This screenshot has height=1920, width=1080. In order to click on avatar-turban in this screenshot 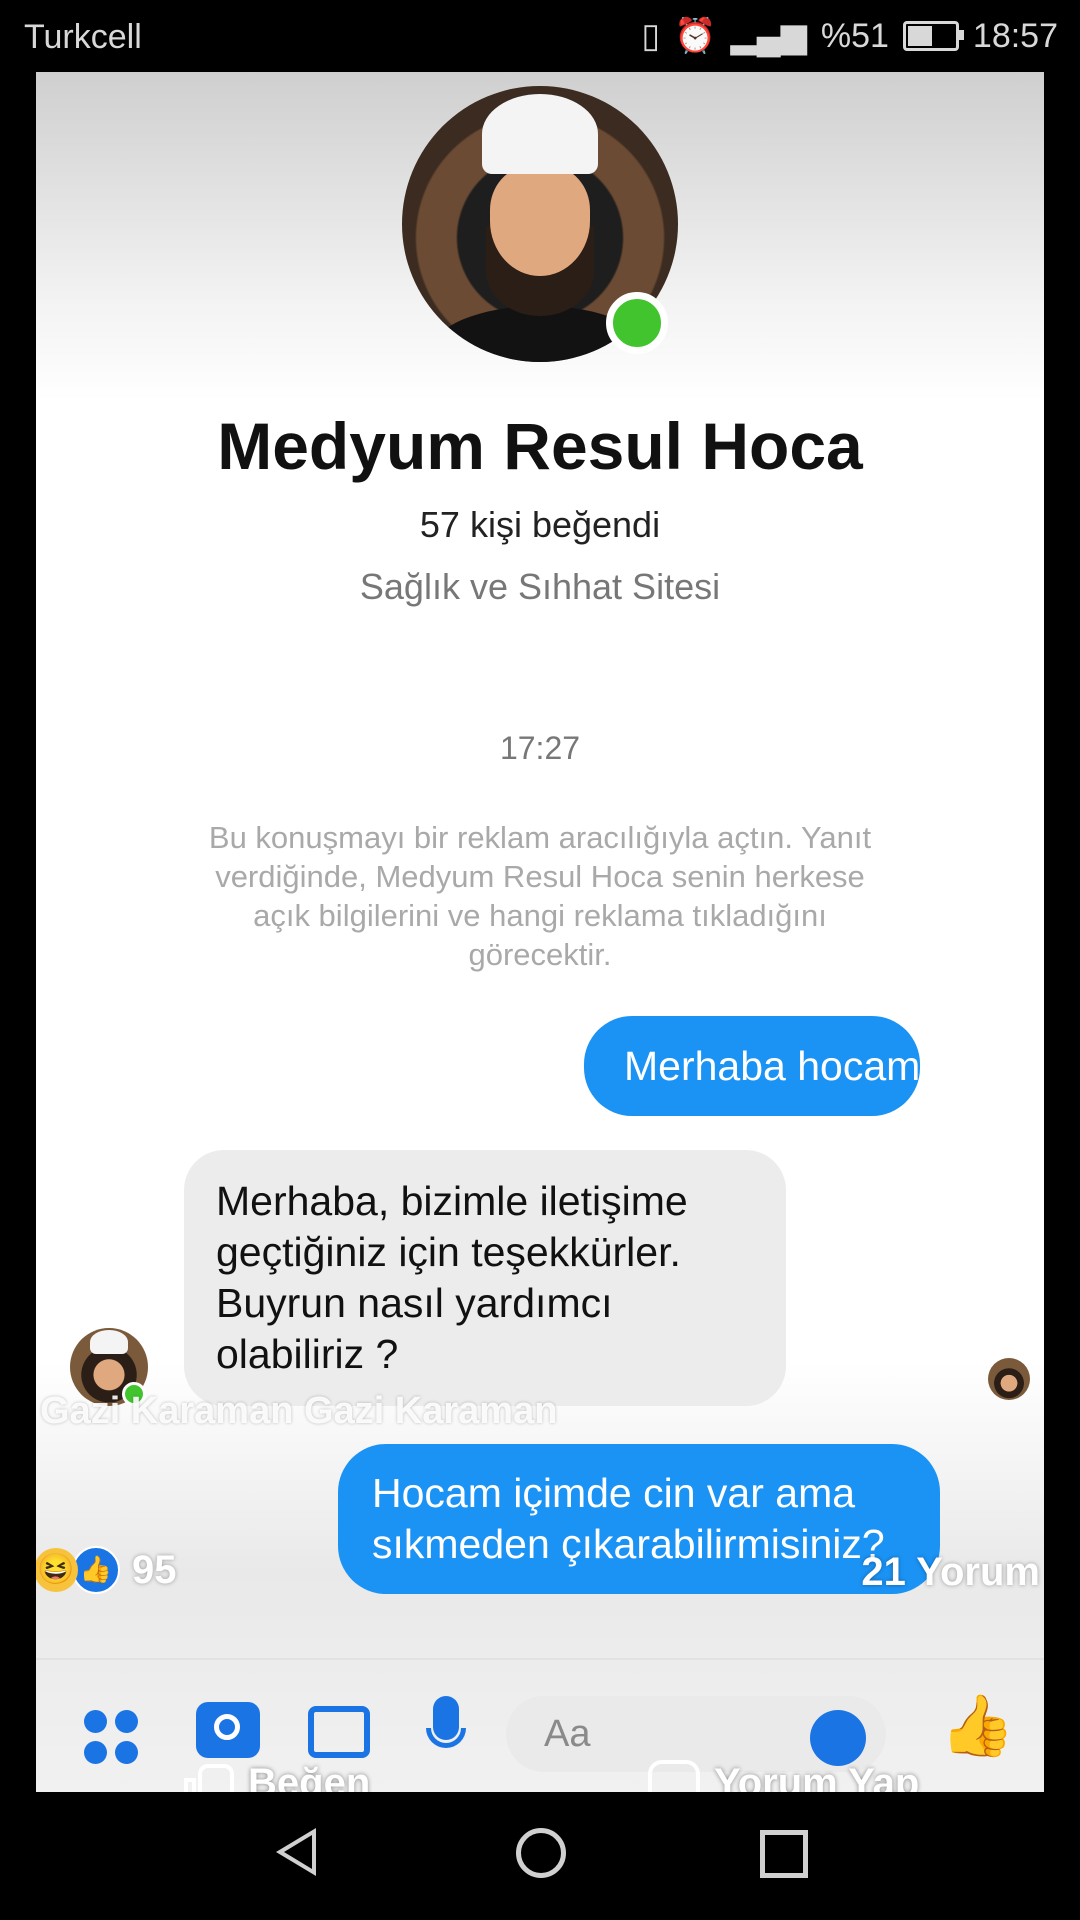, I will do `click(109, 1342)`.